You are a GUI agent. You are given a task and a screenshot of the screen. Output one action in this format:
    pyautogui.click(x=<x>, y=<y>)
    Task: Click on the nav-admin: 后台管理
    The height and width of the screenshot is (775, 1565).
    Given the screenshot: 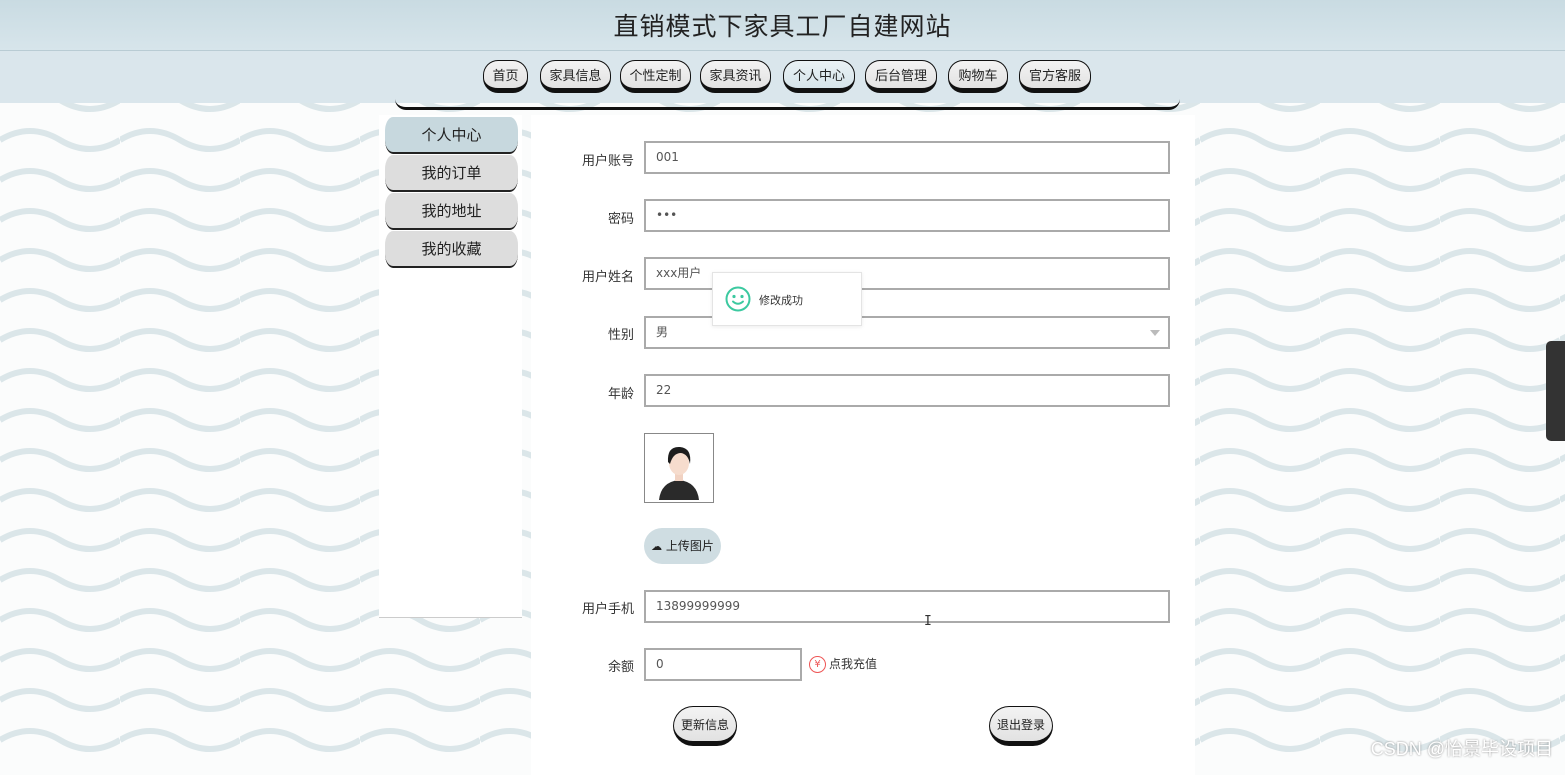 What is the action you would take?
    pyautogui.click(x=901, y=76)
    